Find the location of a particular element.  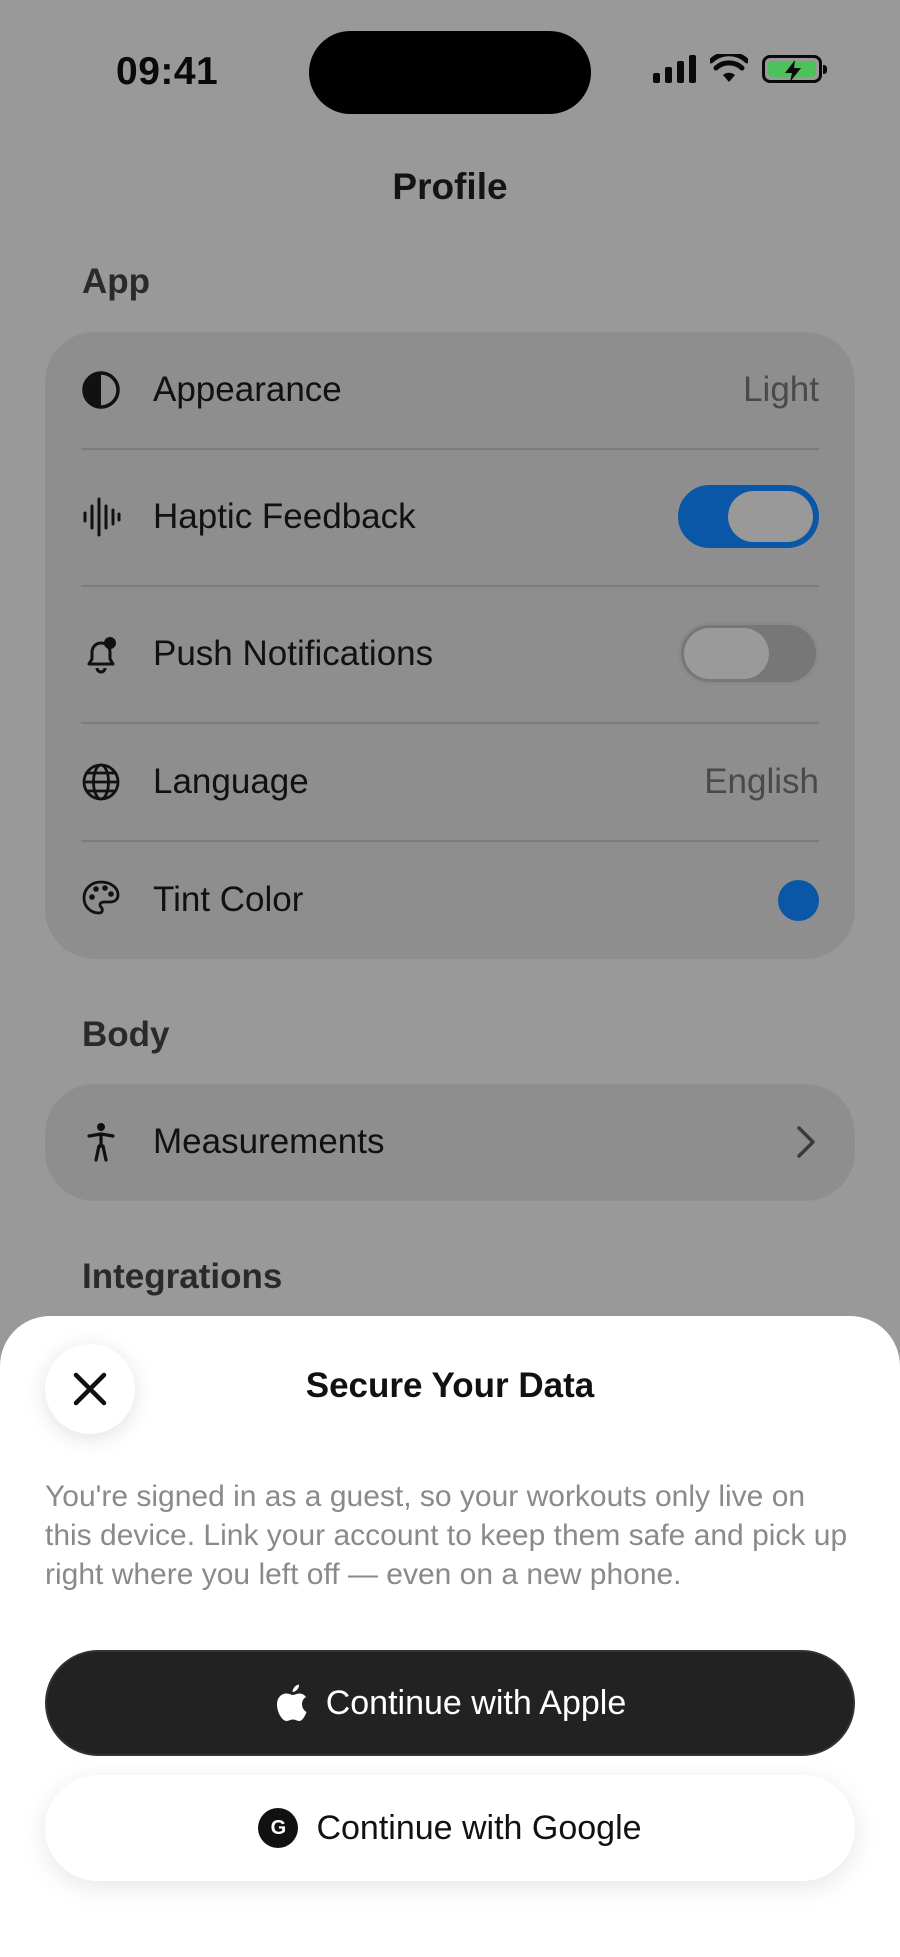

bell-badge-icon is located at coordinates (101, 654).